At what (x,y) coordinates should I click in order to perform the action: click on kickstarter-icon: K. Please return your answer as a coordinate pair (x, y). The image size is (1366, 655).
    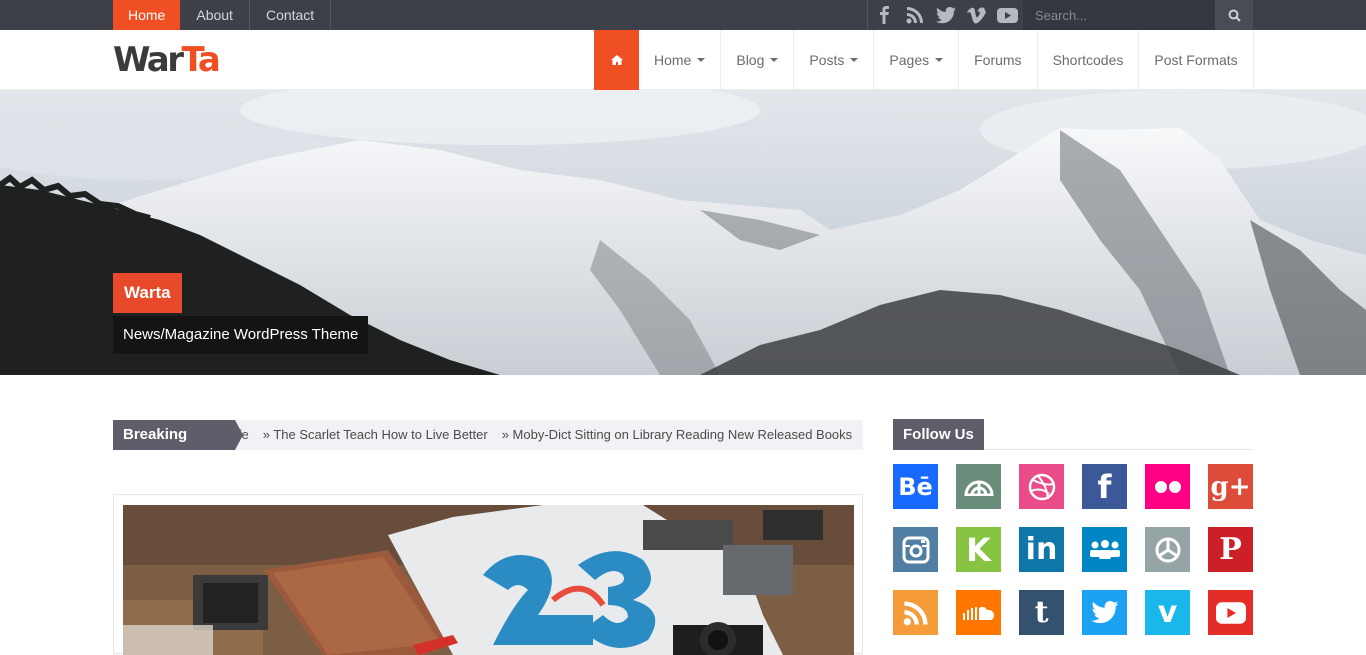
    Looking at the image, I should click on (978, 549).